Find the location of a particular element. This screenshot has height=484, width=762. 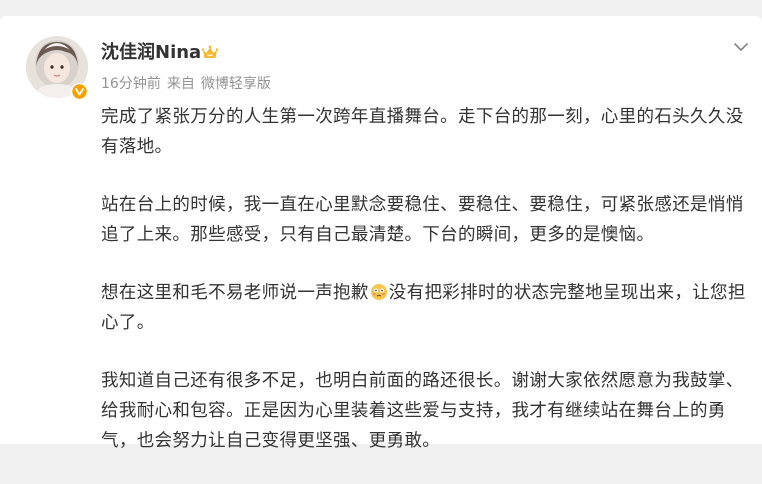

post-paragraph-3: 想在这里和毛不易老师说一声抱歉 没有把彩排时的状态完整地呈现出来，让您担心了。 is located at coordinates (426, 308).